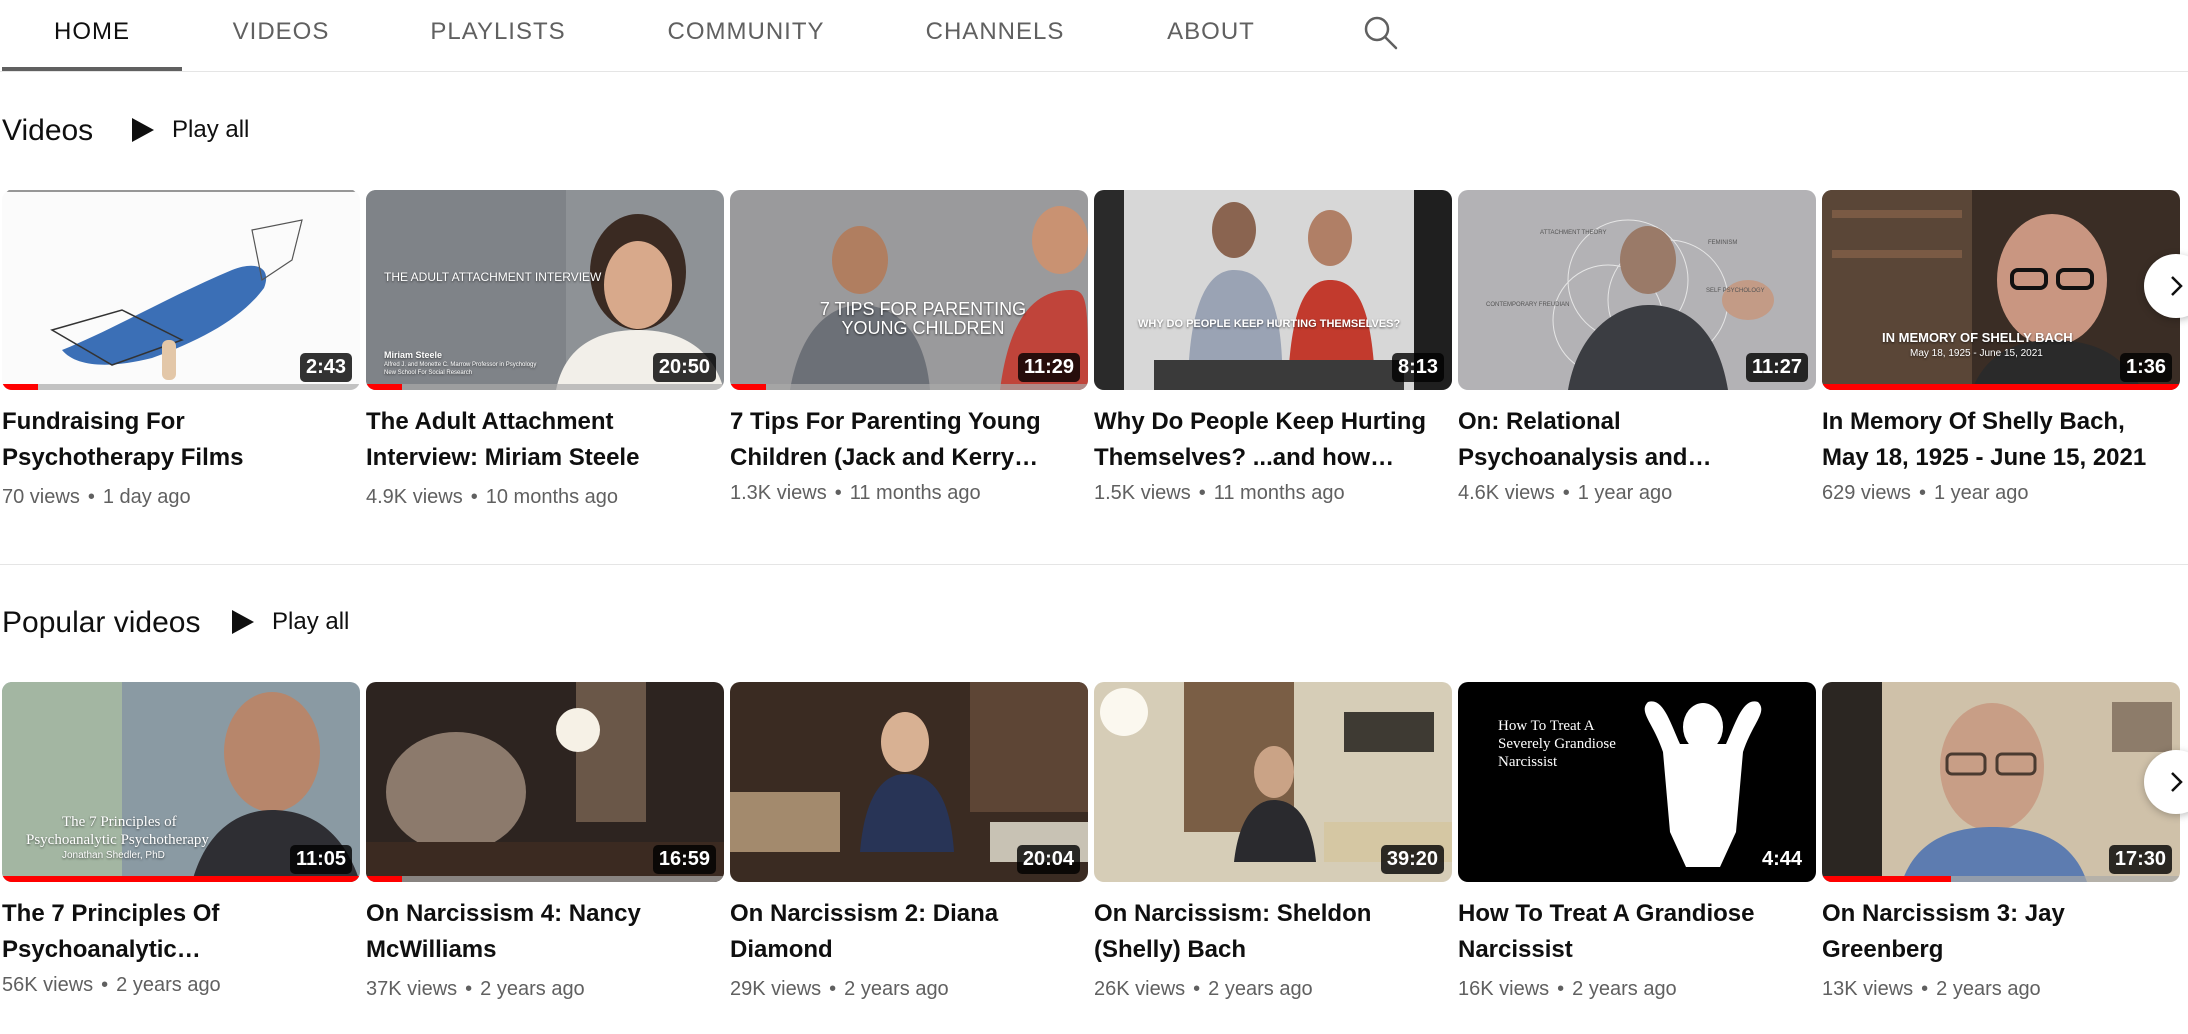 The image size is (2188, 1034). I want to click on tab-playlists: PLAYLISTS, so click(498, 35).